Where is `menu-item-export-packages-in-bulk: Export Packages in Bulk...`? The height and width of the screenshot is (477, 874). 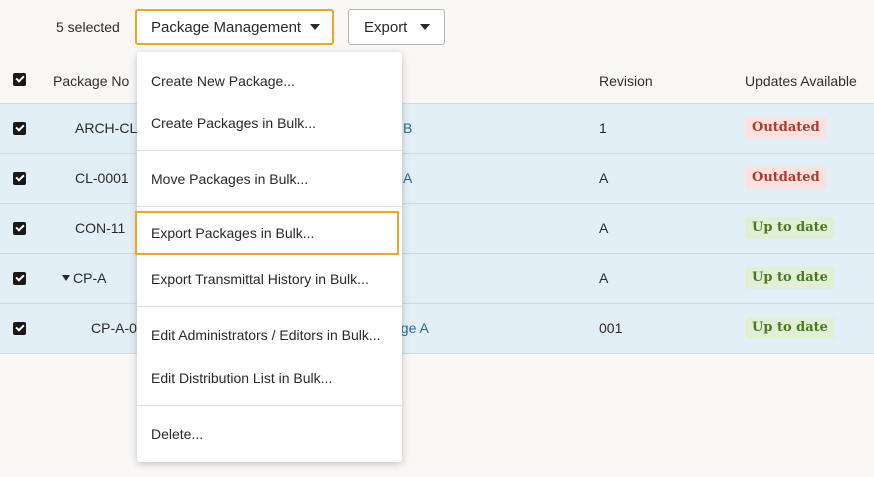 menu-item-export-packages-in-bulk: Export Packages in Bulk... is located at coordinates (267, 233).